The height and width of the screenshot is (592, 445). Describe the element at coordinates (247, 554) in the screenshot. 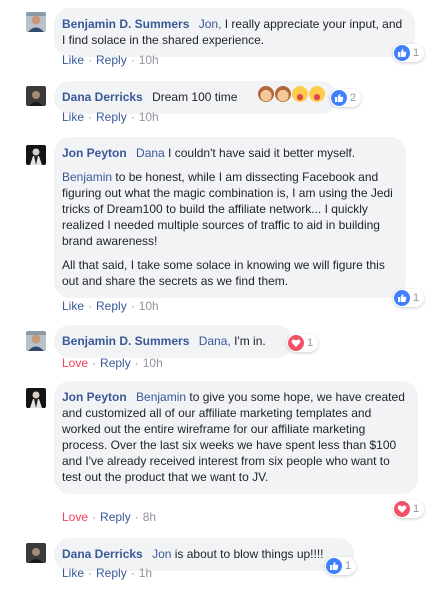

I see `comment-text: is about to blow things up!!!!` at that location.